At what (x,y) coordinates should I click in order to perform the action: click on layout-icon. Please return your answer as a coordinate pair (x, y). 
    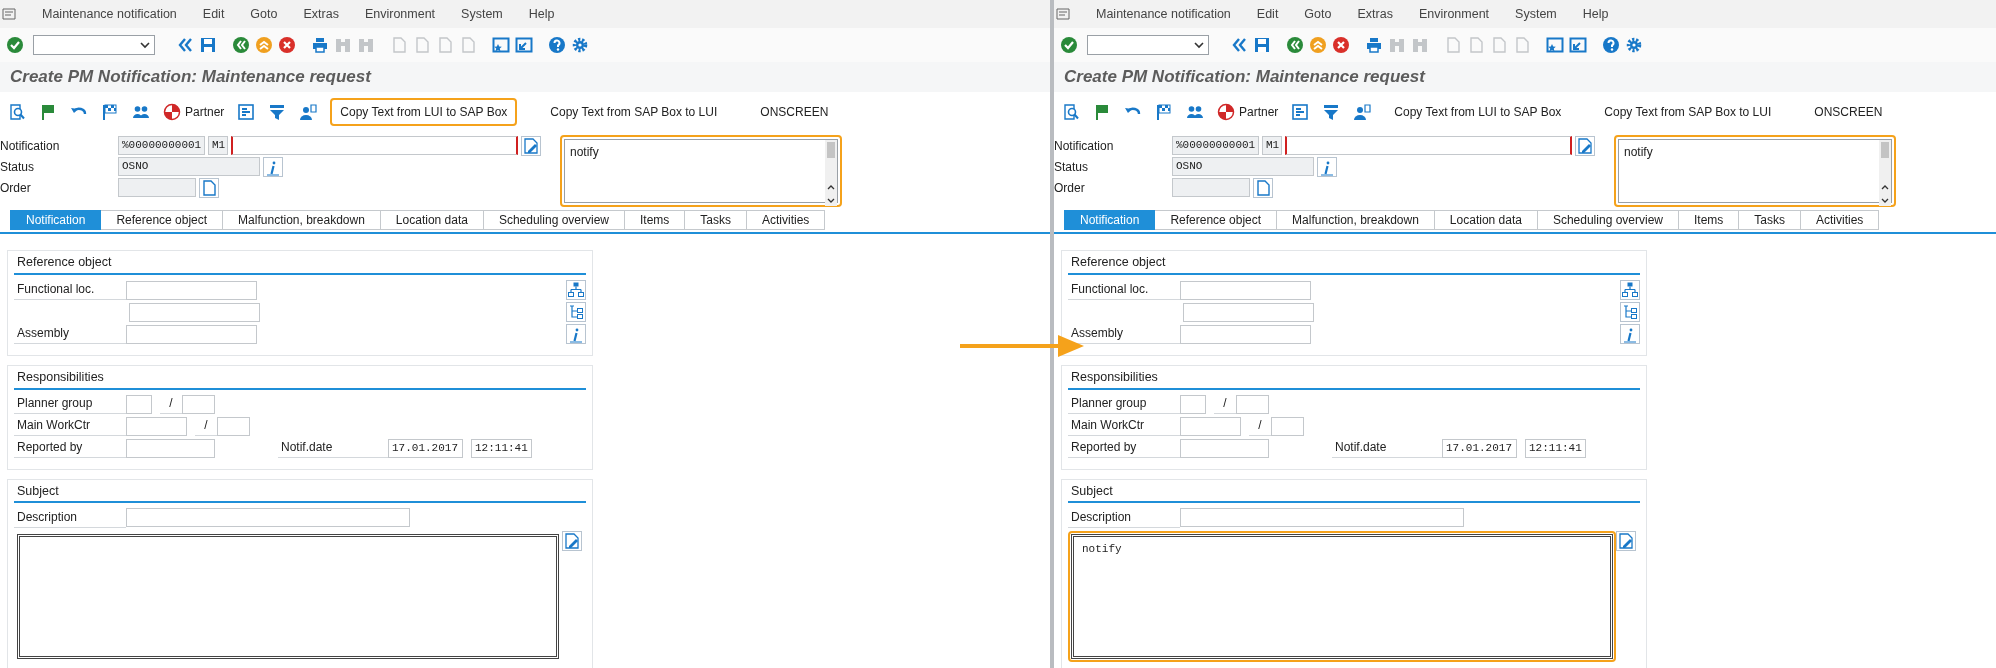
    Looking at the image, I should click on (1300, 112).